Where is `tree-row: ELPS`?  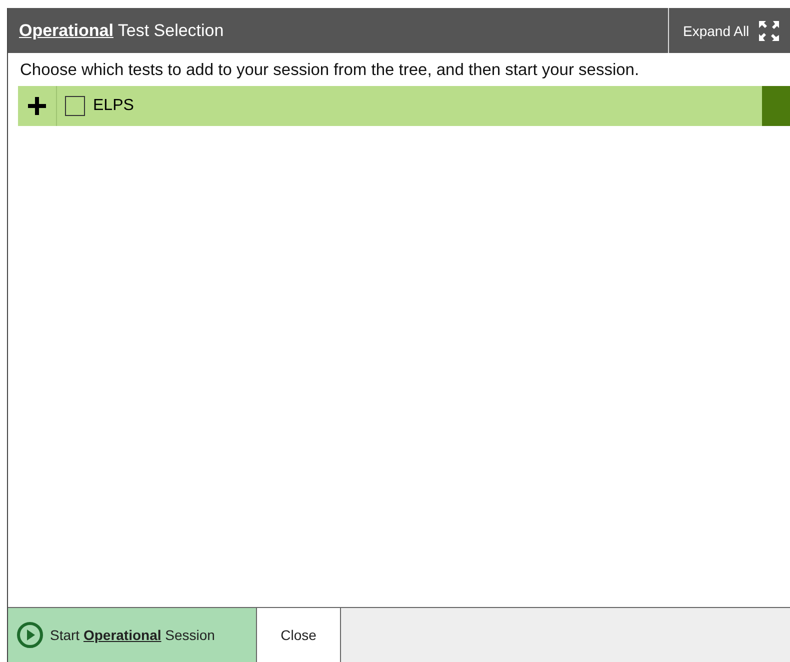
tree-row: ELPS is located at coordinates (404, 106).